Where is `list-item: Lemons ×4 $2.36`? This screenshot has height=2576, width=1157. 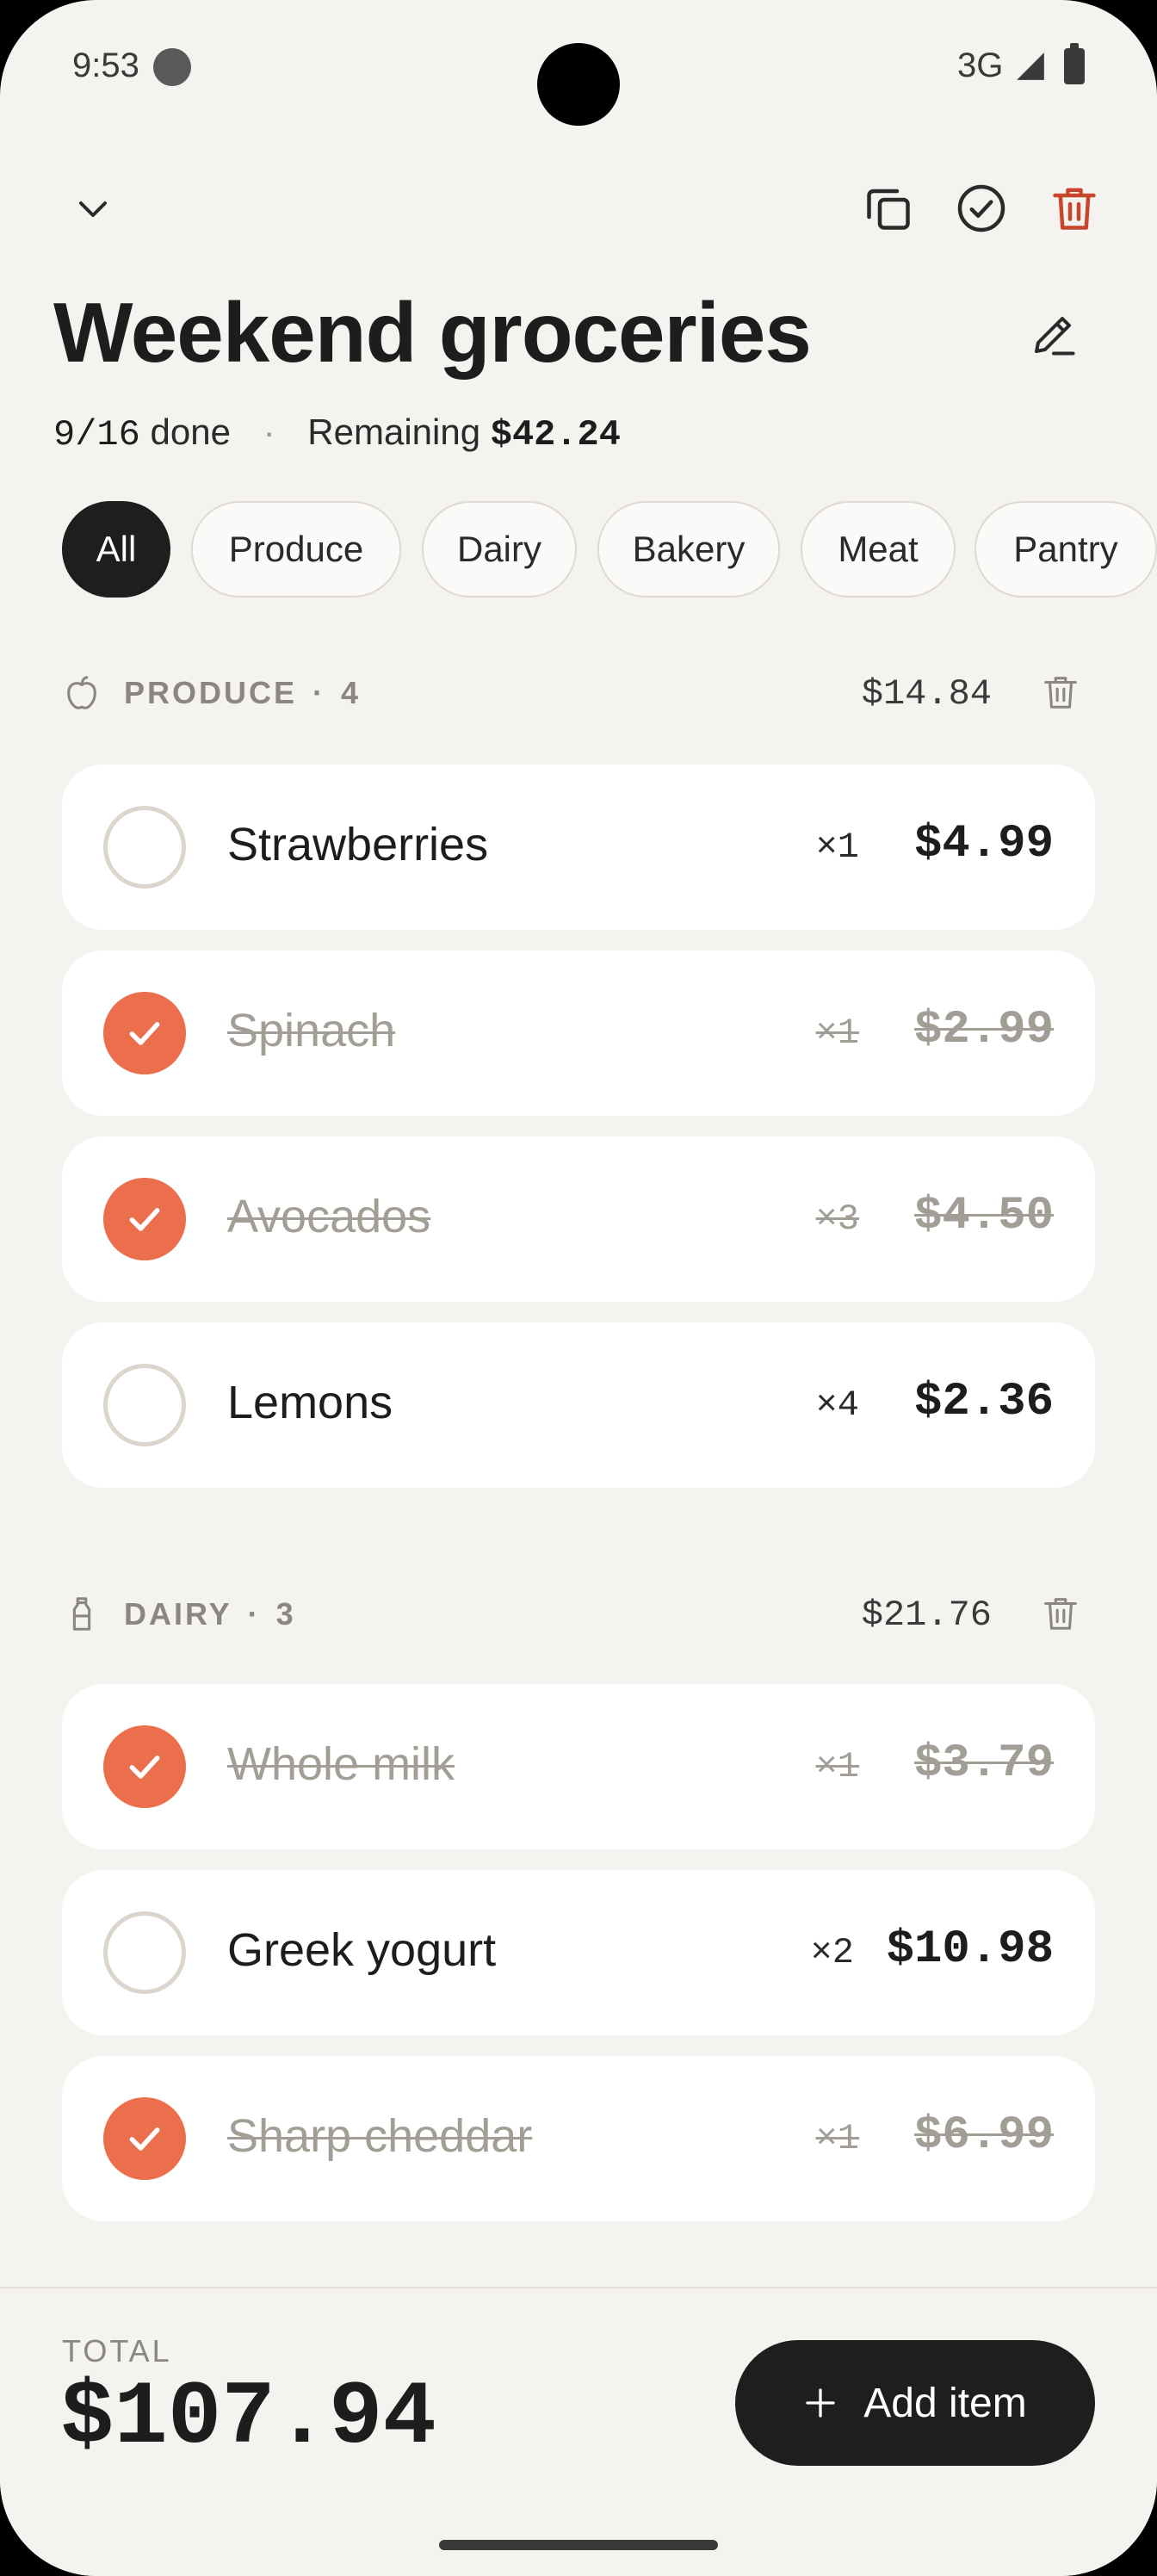
list-item: Lemons ×4 $2.36 is located at coordinates (579, 1405).